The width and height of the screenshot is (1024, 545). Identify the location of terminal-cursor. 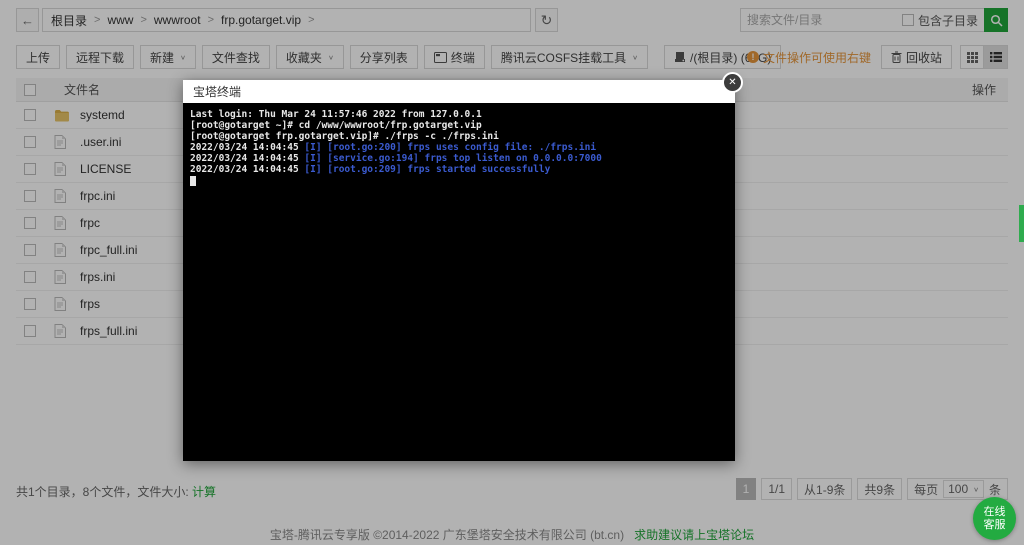
(193, 181).